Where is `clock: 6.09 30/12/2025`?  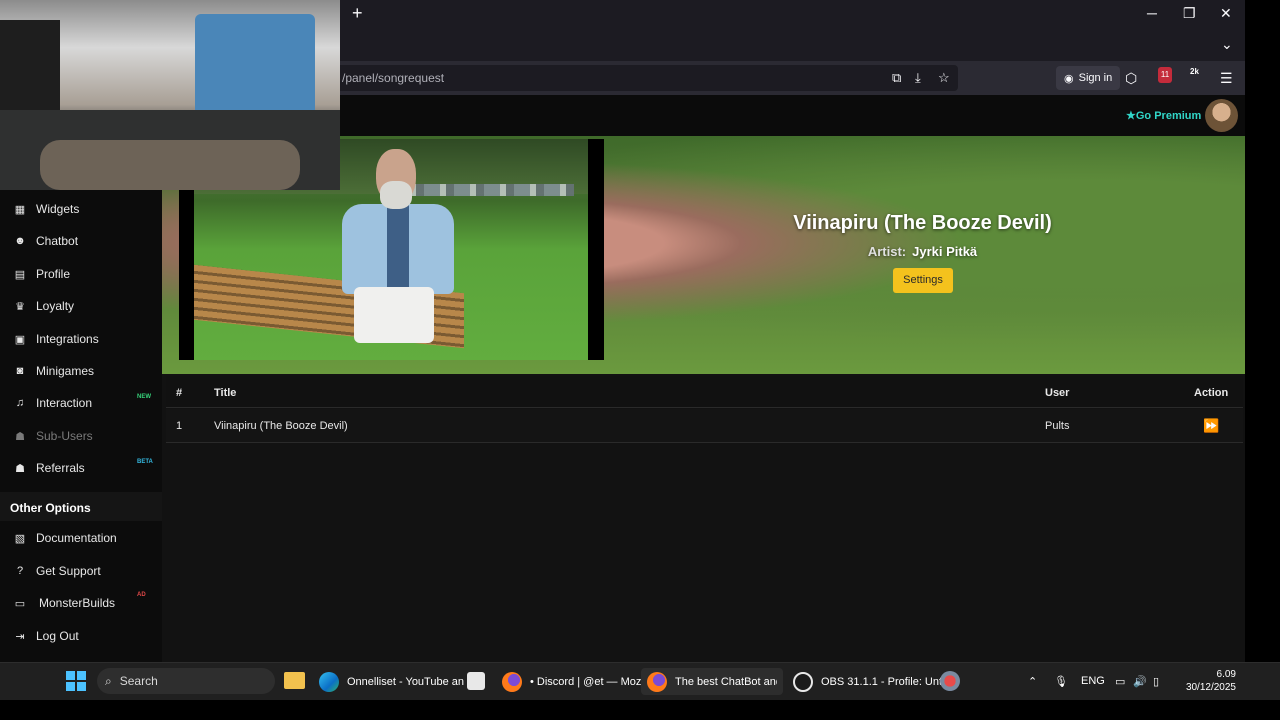
clock: 6.09 30/12/2025 is located at coordinates (1204, 681).